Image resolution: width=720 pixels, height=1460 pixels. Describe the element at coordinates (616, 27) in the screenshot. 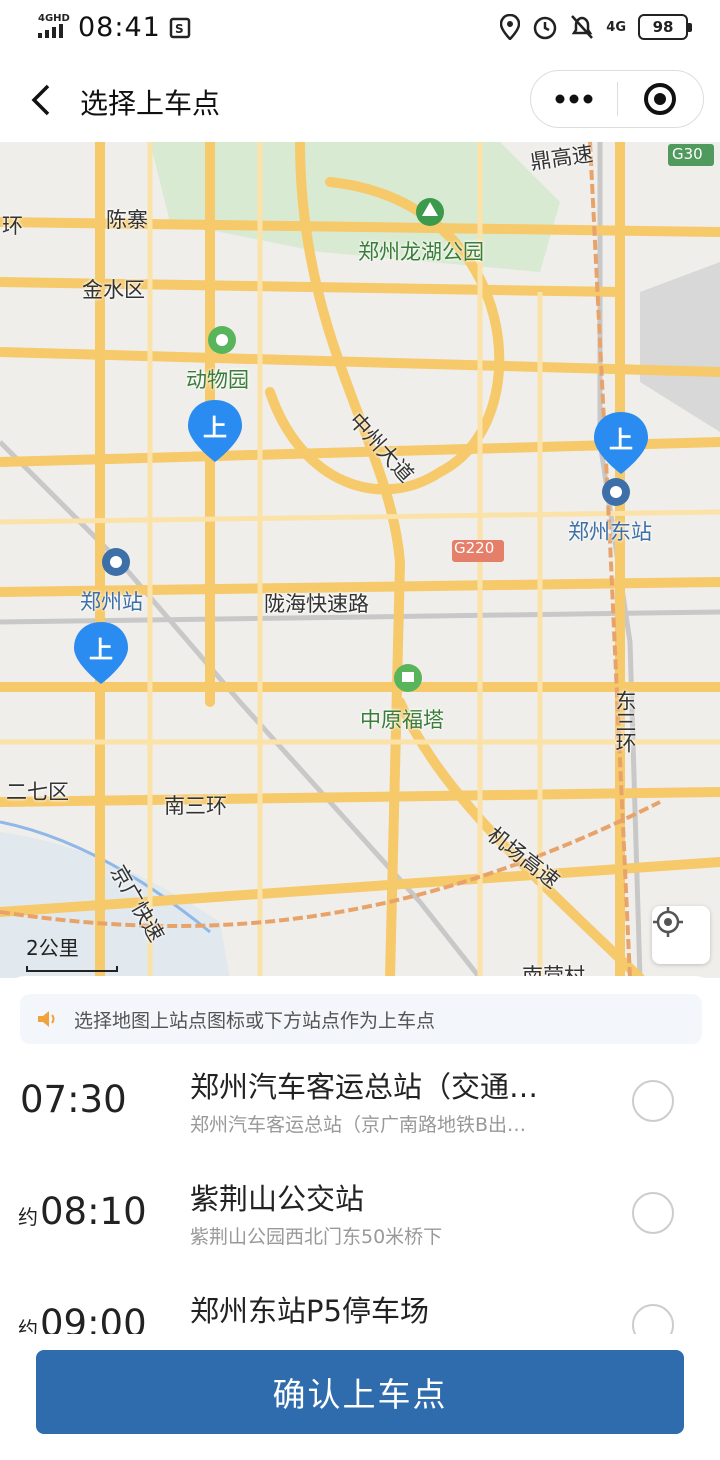

I see `network-4g: 4G` at that location.